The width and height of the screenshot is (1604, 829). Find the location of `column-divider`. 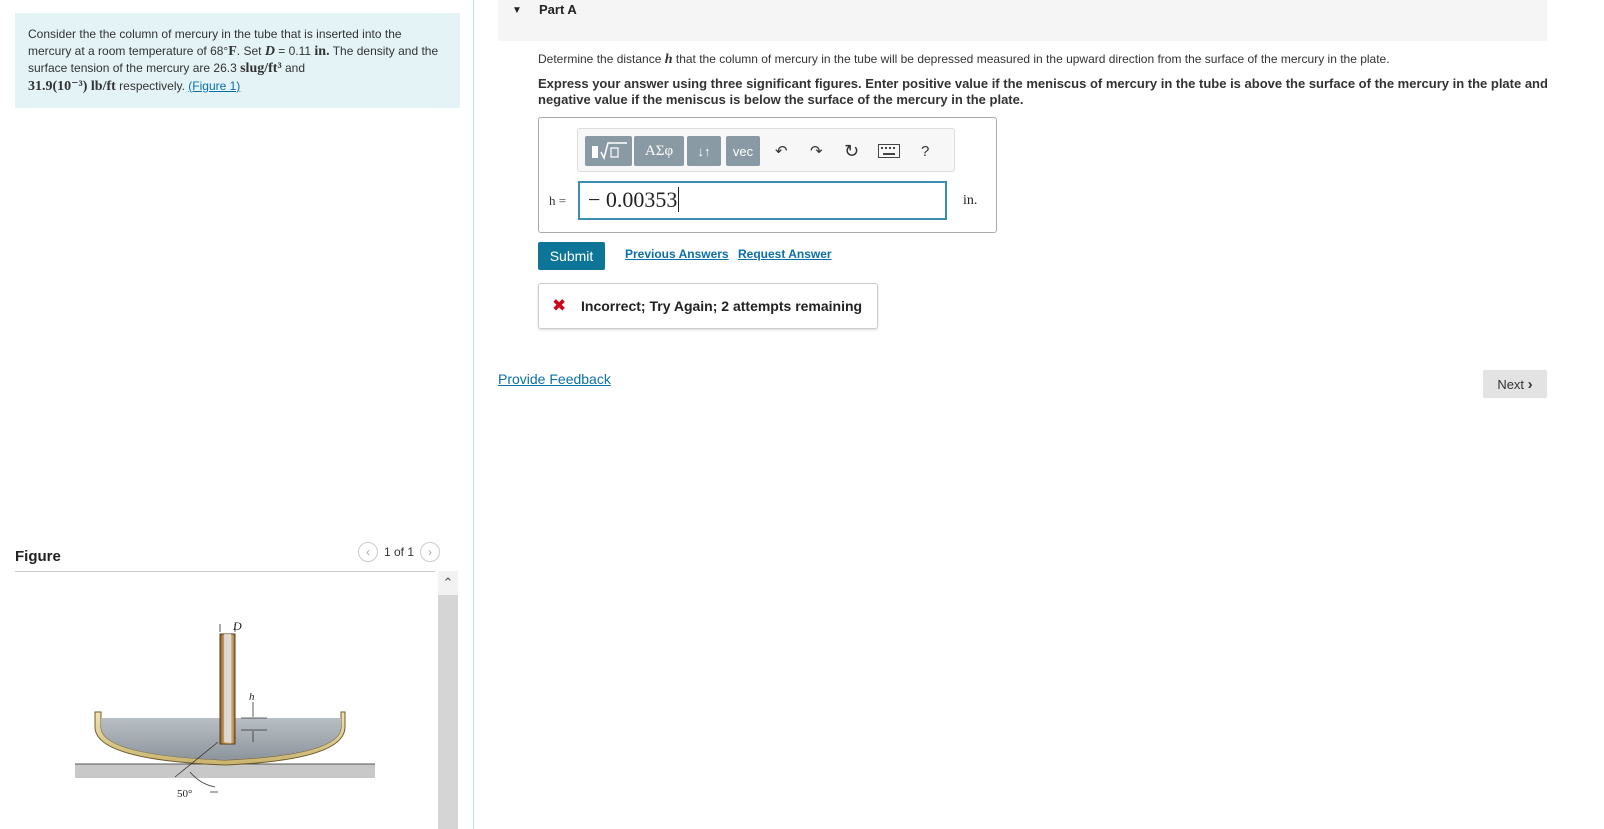

column-divider is located at coordinates (473, 414).